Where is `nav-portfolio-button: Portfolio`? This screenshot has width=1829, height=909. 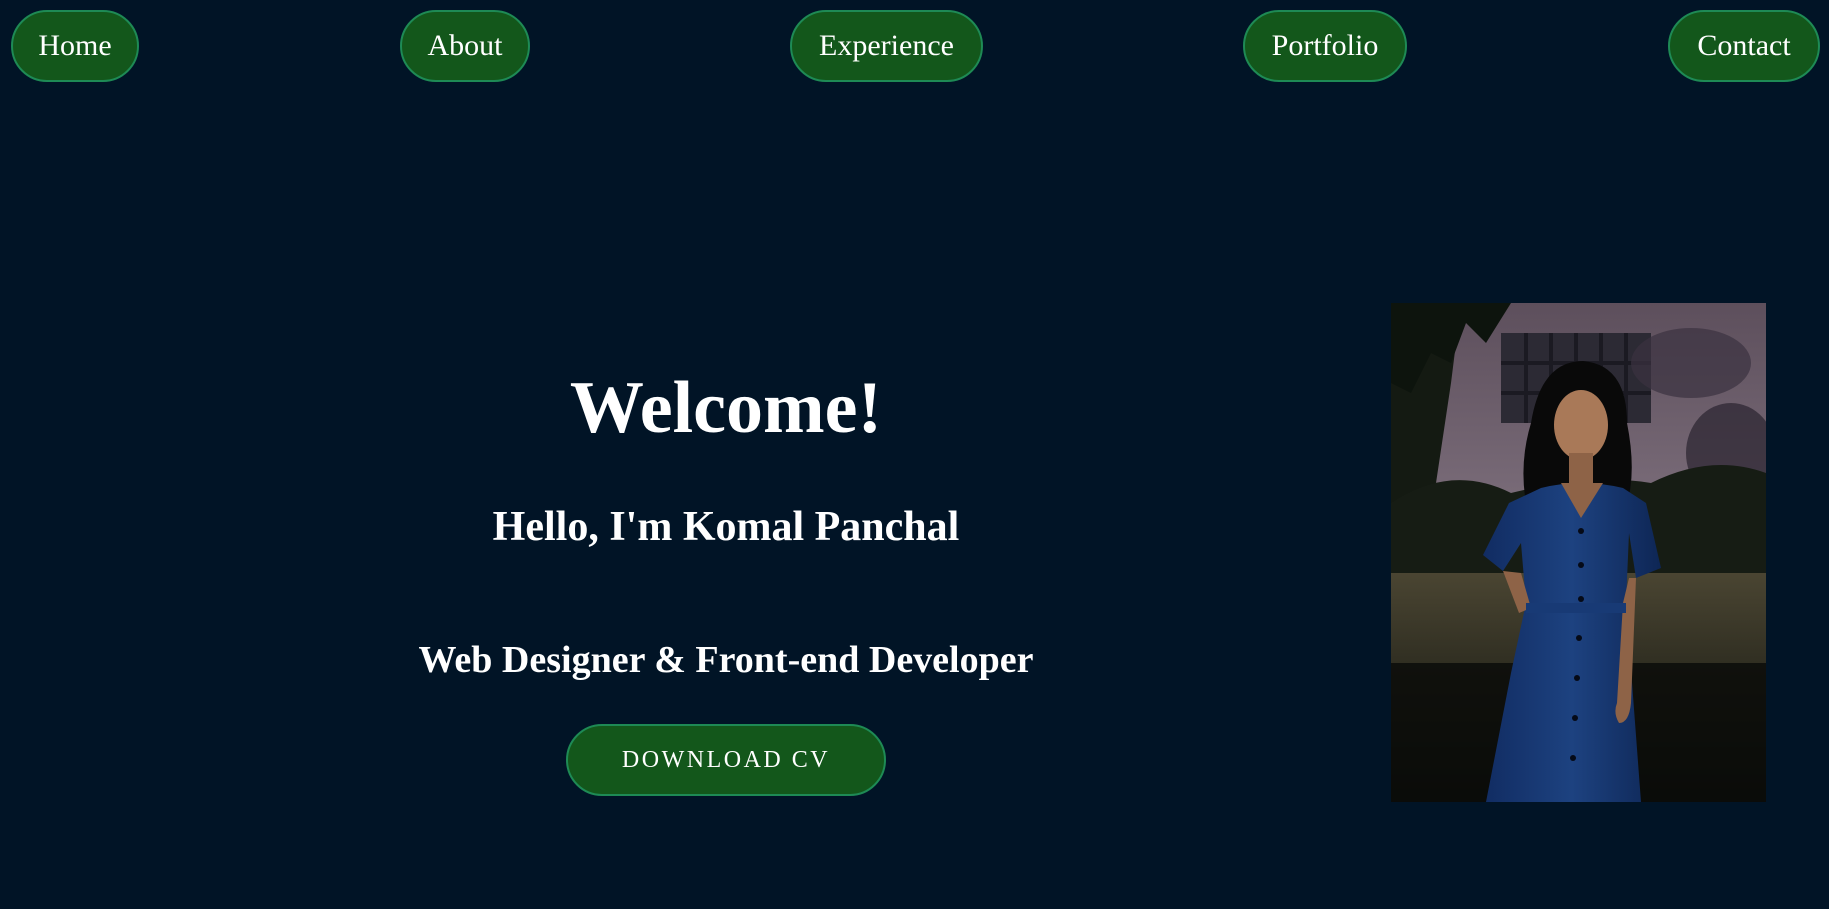 nav-portfolio-button: Portfolio is located at coordinates (1325, 46).